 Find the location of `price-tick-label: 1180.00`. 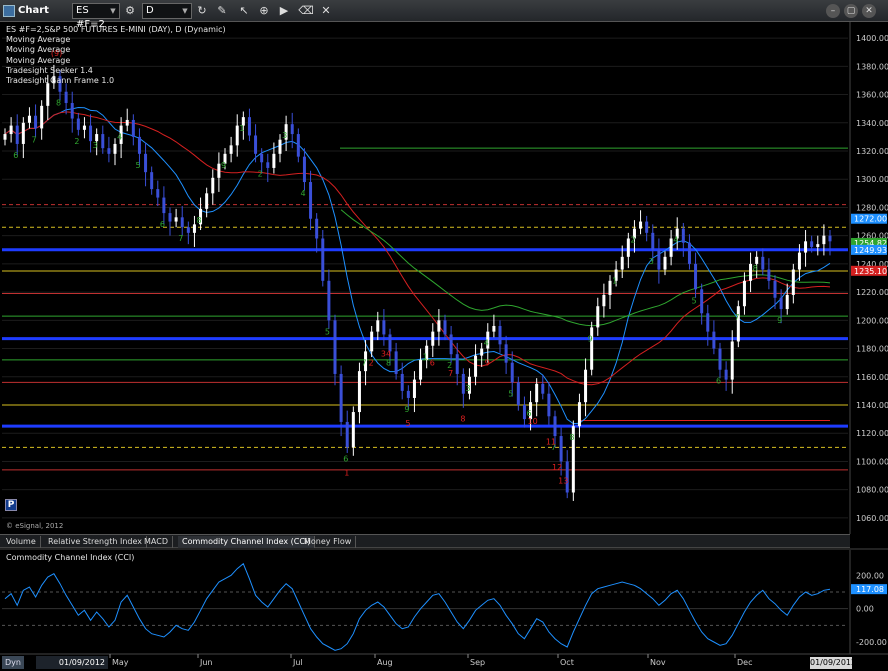

price-tick-label: 1180.00 is located at coordinates (872, 349).